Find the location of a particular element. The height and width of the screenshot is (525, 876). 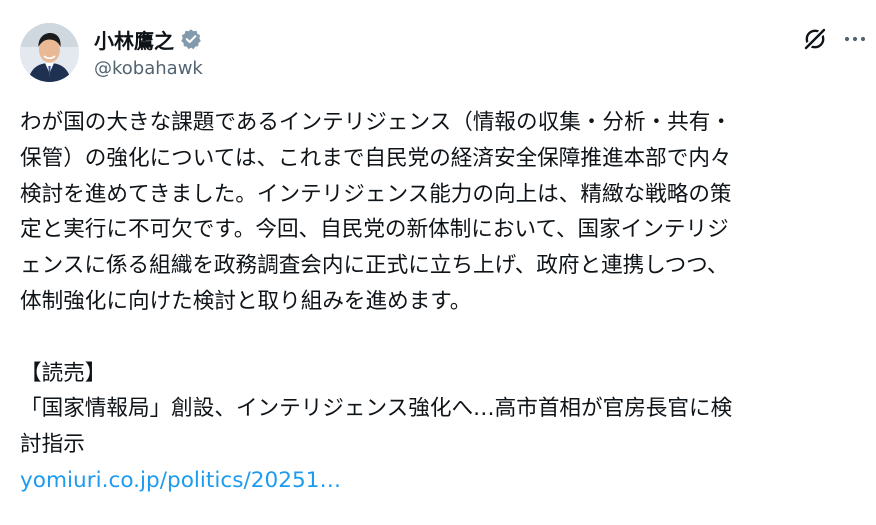

more-icon is located at coordinates (855, 39).